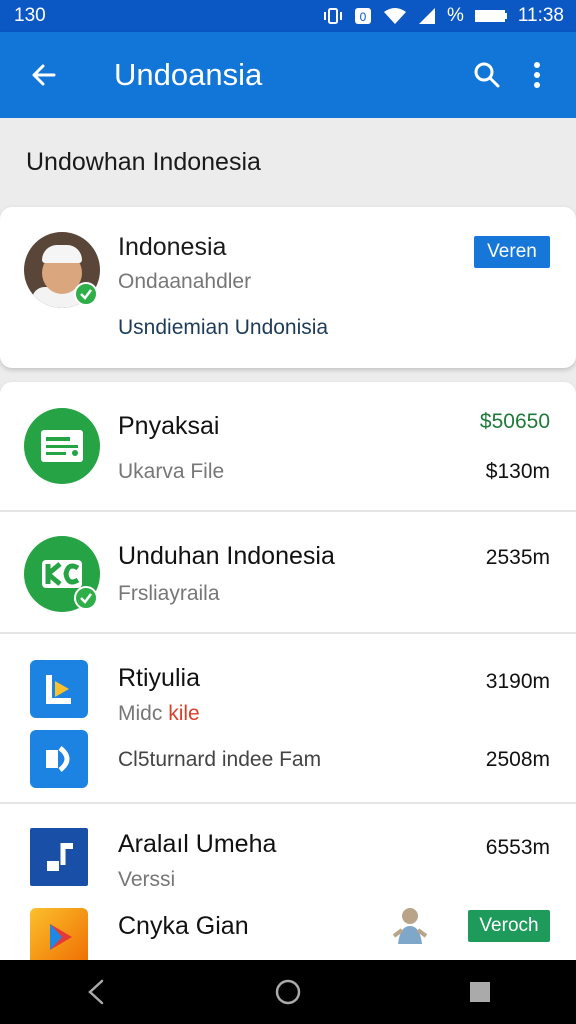  Describe the element at coordinates (59, 759) in the screenshot. I see `app-d-icon` at that location.